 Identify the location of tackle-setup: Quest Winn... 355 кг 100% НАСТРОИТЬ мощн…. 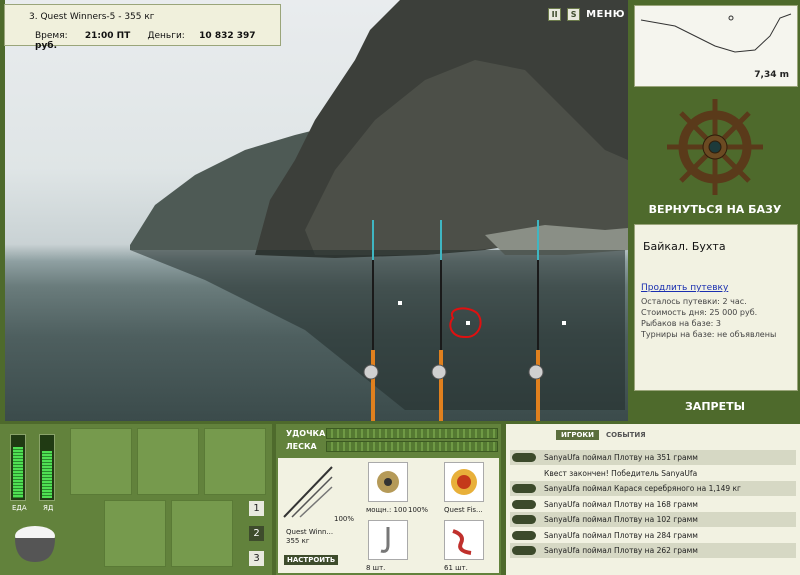
(388, 515).